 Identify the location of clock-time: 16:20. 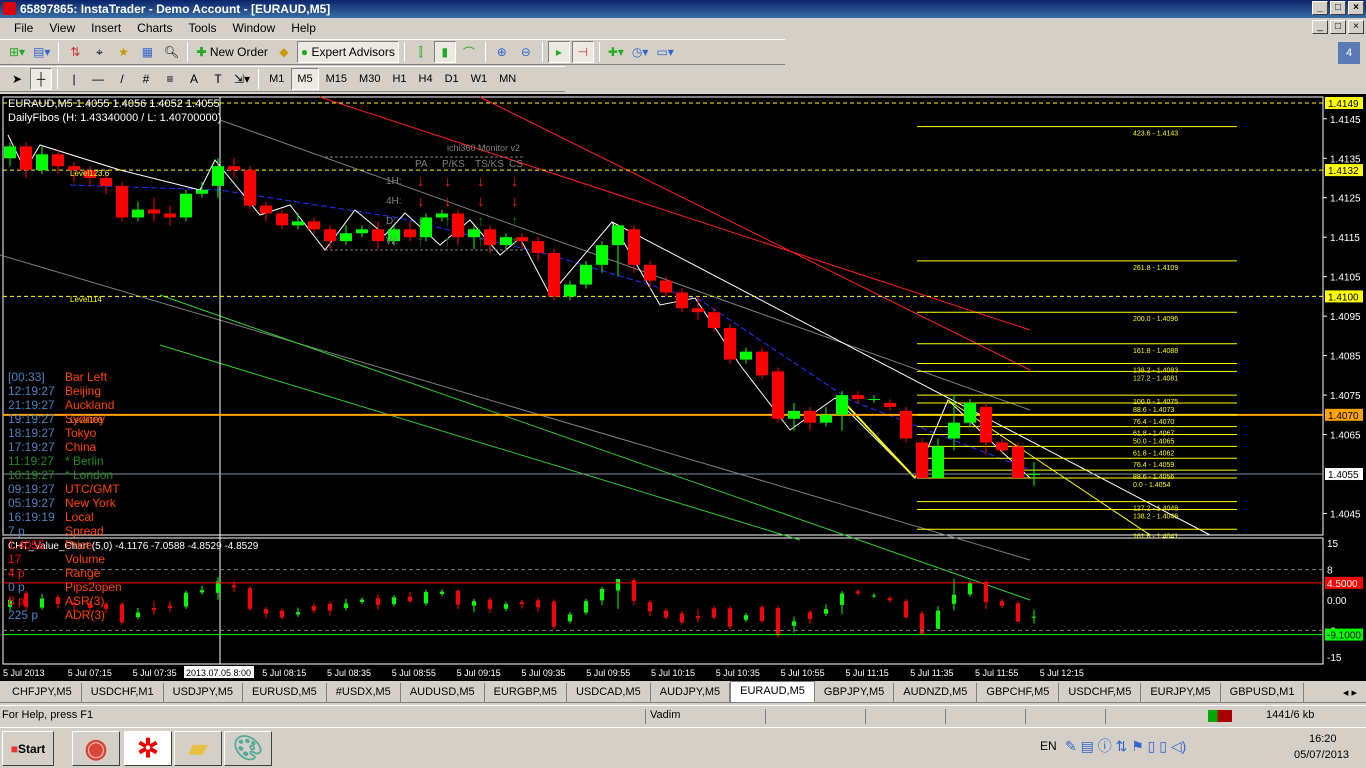
(1323, 739).